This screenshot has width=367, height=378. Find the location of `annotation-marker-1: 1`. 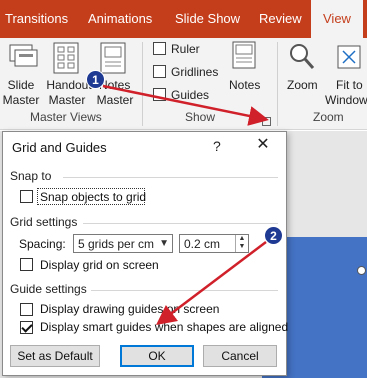

annotation-marker-1: 1 is located at coordinates (95, 79).